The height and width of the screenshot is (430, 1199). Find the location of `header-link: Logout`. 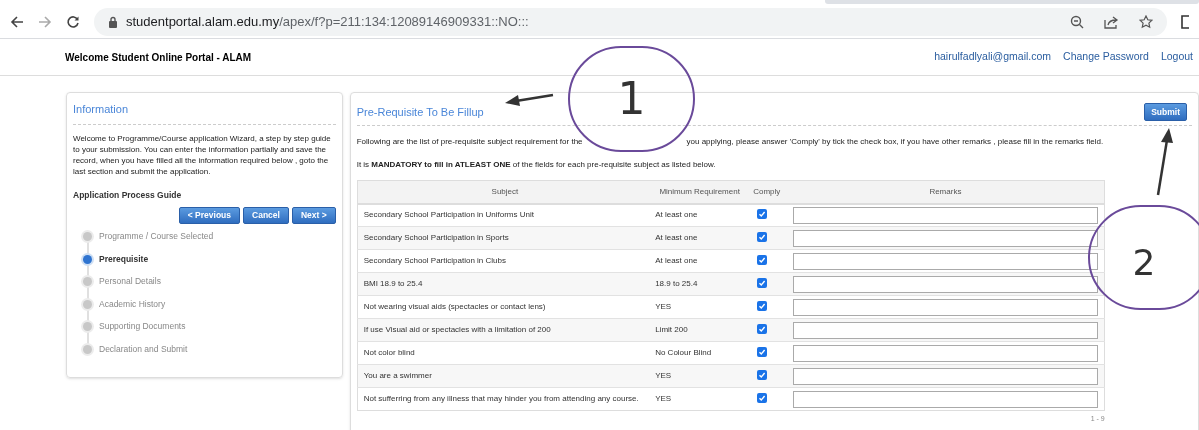

header-link: Logout is located at coordinates (1176, 57).